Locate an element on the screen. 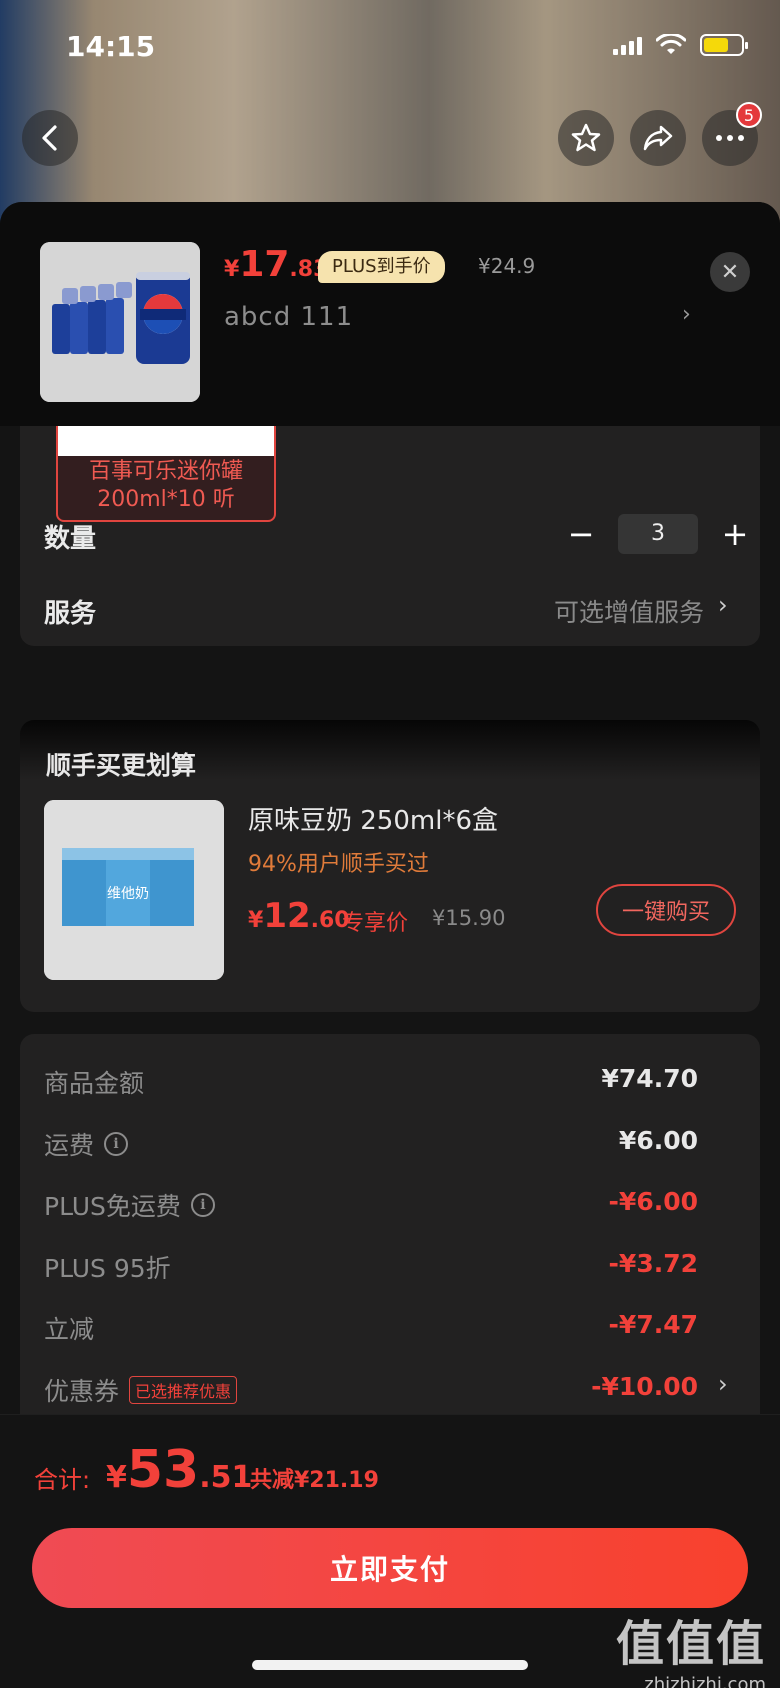 Image resolution: width=780 pixels, height=1688 pixels. upsell-price-integer: 12 is located at coordinates (287, 916).